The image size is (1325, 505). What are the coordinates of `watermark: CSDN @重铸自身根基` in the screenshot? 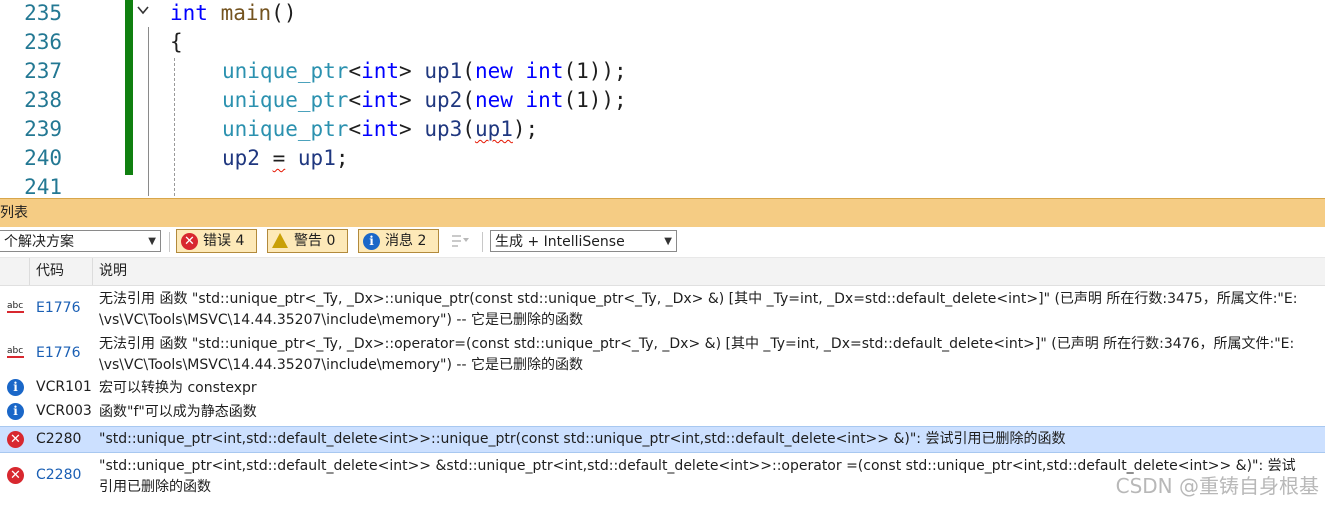 It's located at (1217, 486).